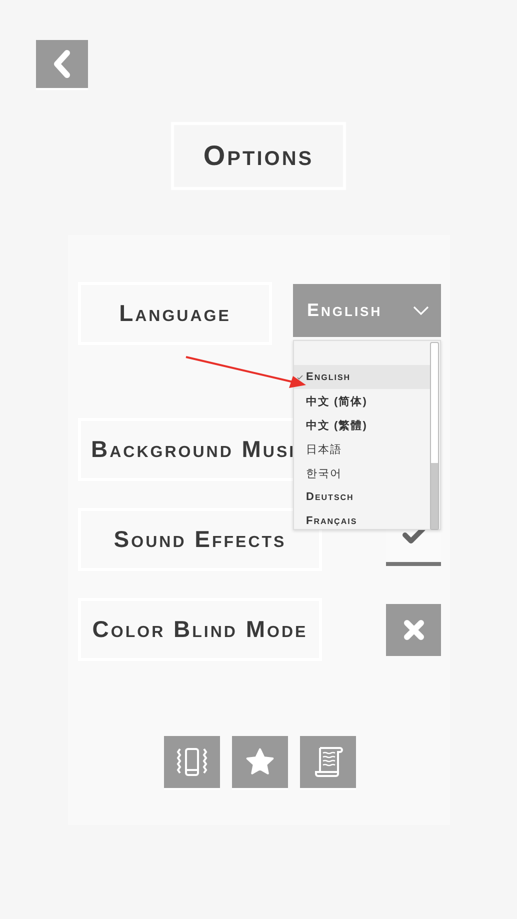  What do you see at coordinates (421, 311) in the screenshot?
I see `chevron-down-icon` at bounding box center [421, 311].